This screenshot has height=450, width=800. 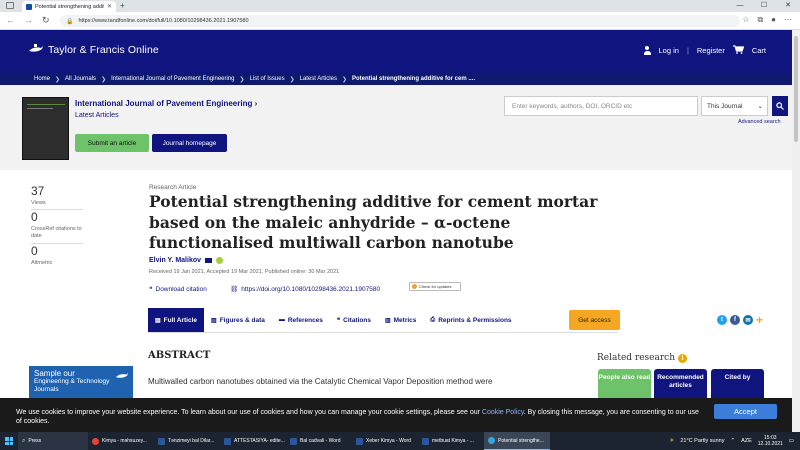 I want to click on site-logo: Taylor & Francis Online, so click(x=93, y=50).